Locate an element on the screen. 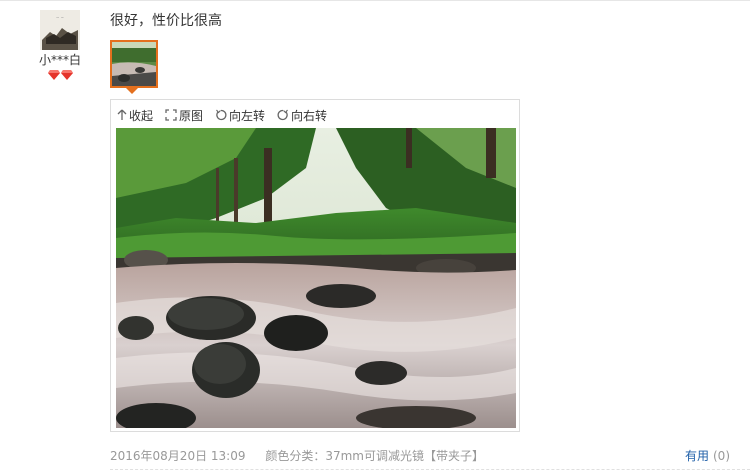 The height and width of the screenshot is (474, 750). rotate-right-icon is located at coordinates (282, 115).